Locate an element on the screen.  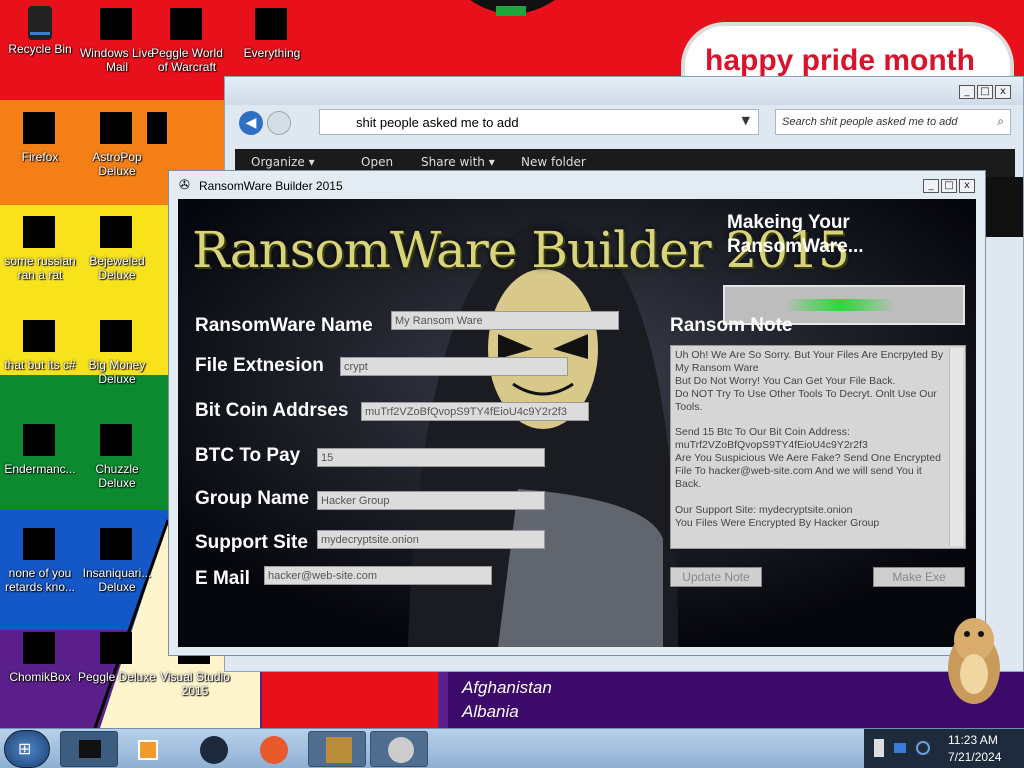
support-site-input: mydecryptsite.onion is located at coordinates (431, 539).